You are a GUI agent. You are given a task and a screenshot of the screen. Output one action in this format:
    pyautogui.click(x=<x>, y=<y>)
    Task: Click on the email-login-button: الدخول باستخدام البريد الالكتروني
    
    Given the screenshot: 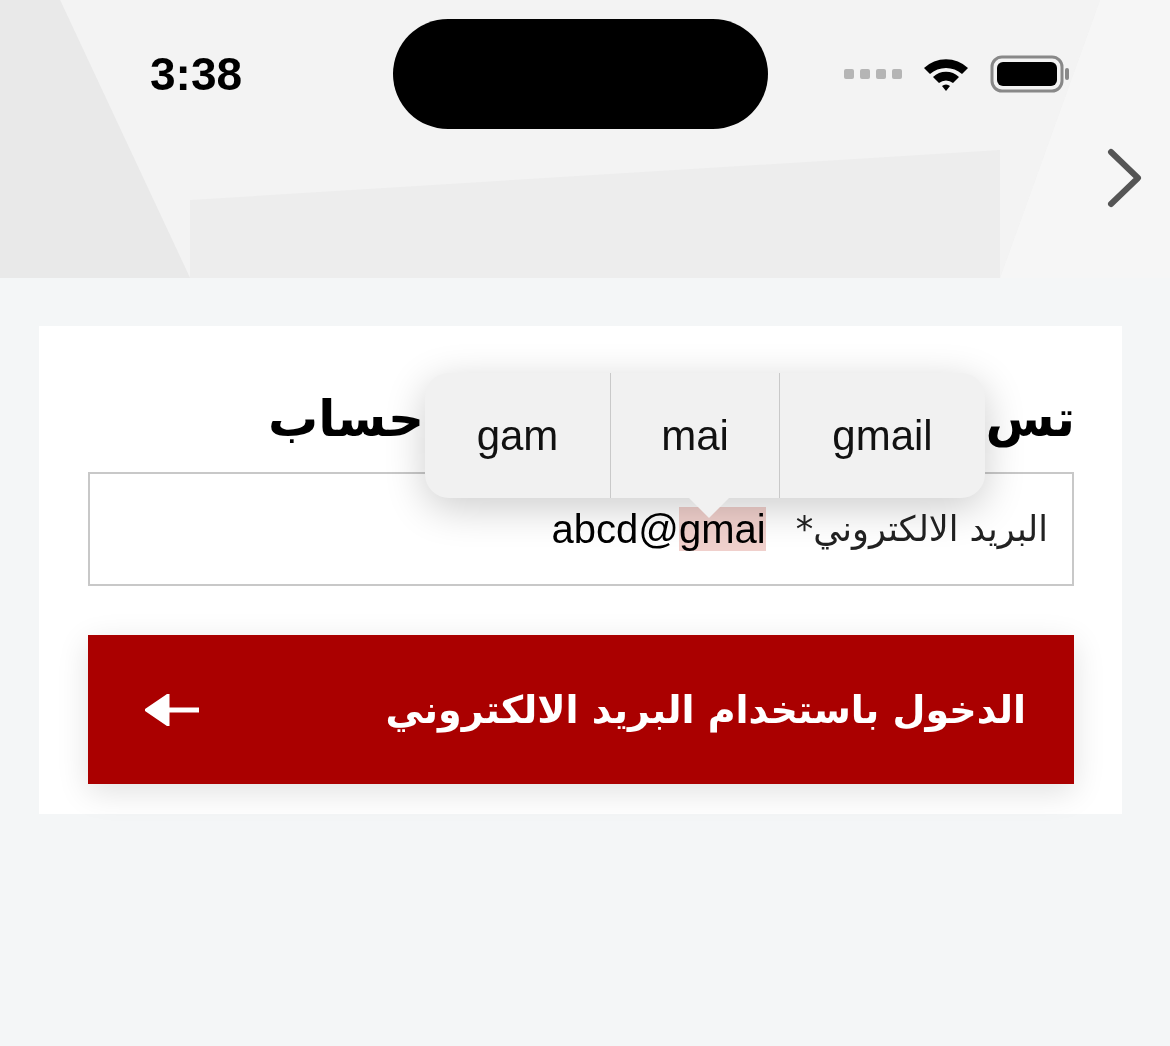 What is the action you would take?
    pyautogui.click(x=581, y=709)
    